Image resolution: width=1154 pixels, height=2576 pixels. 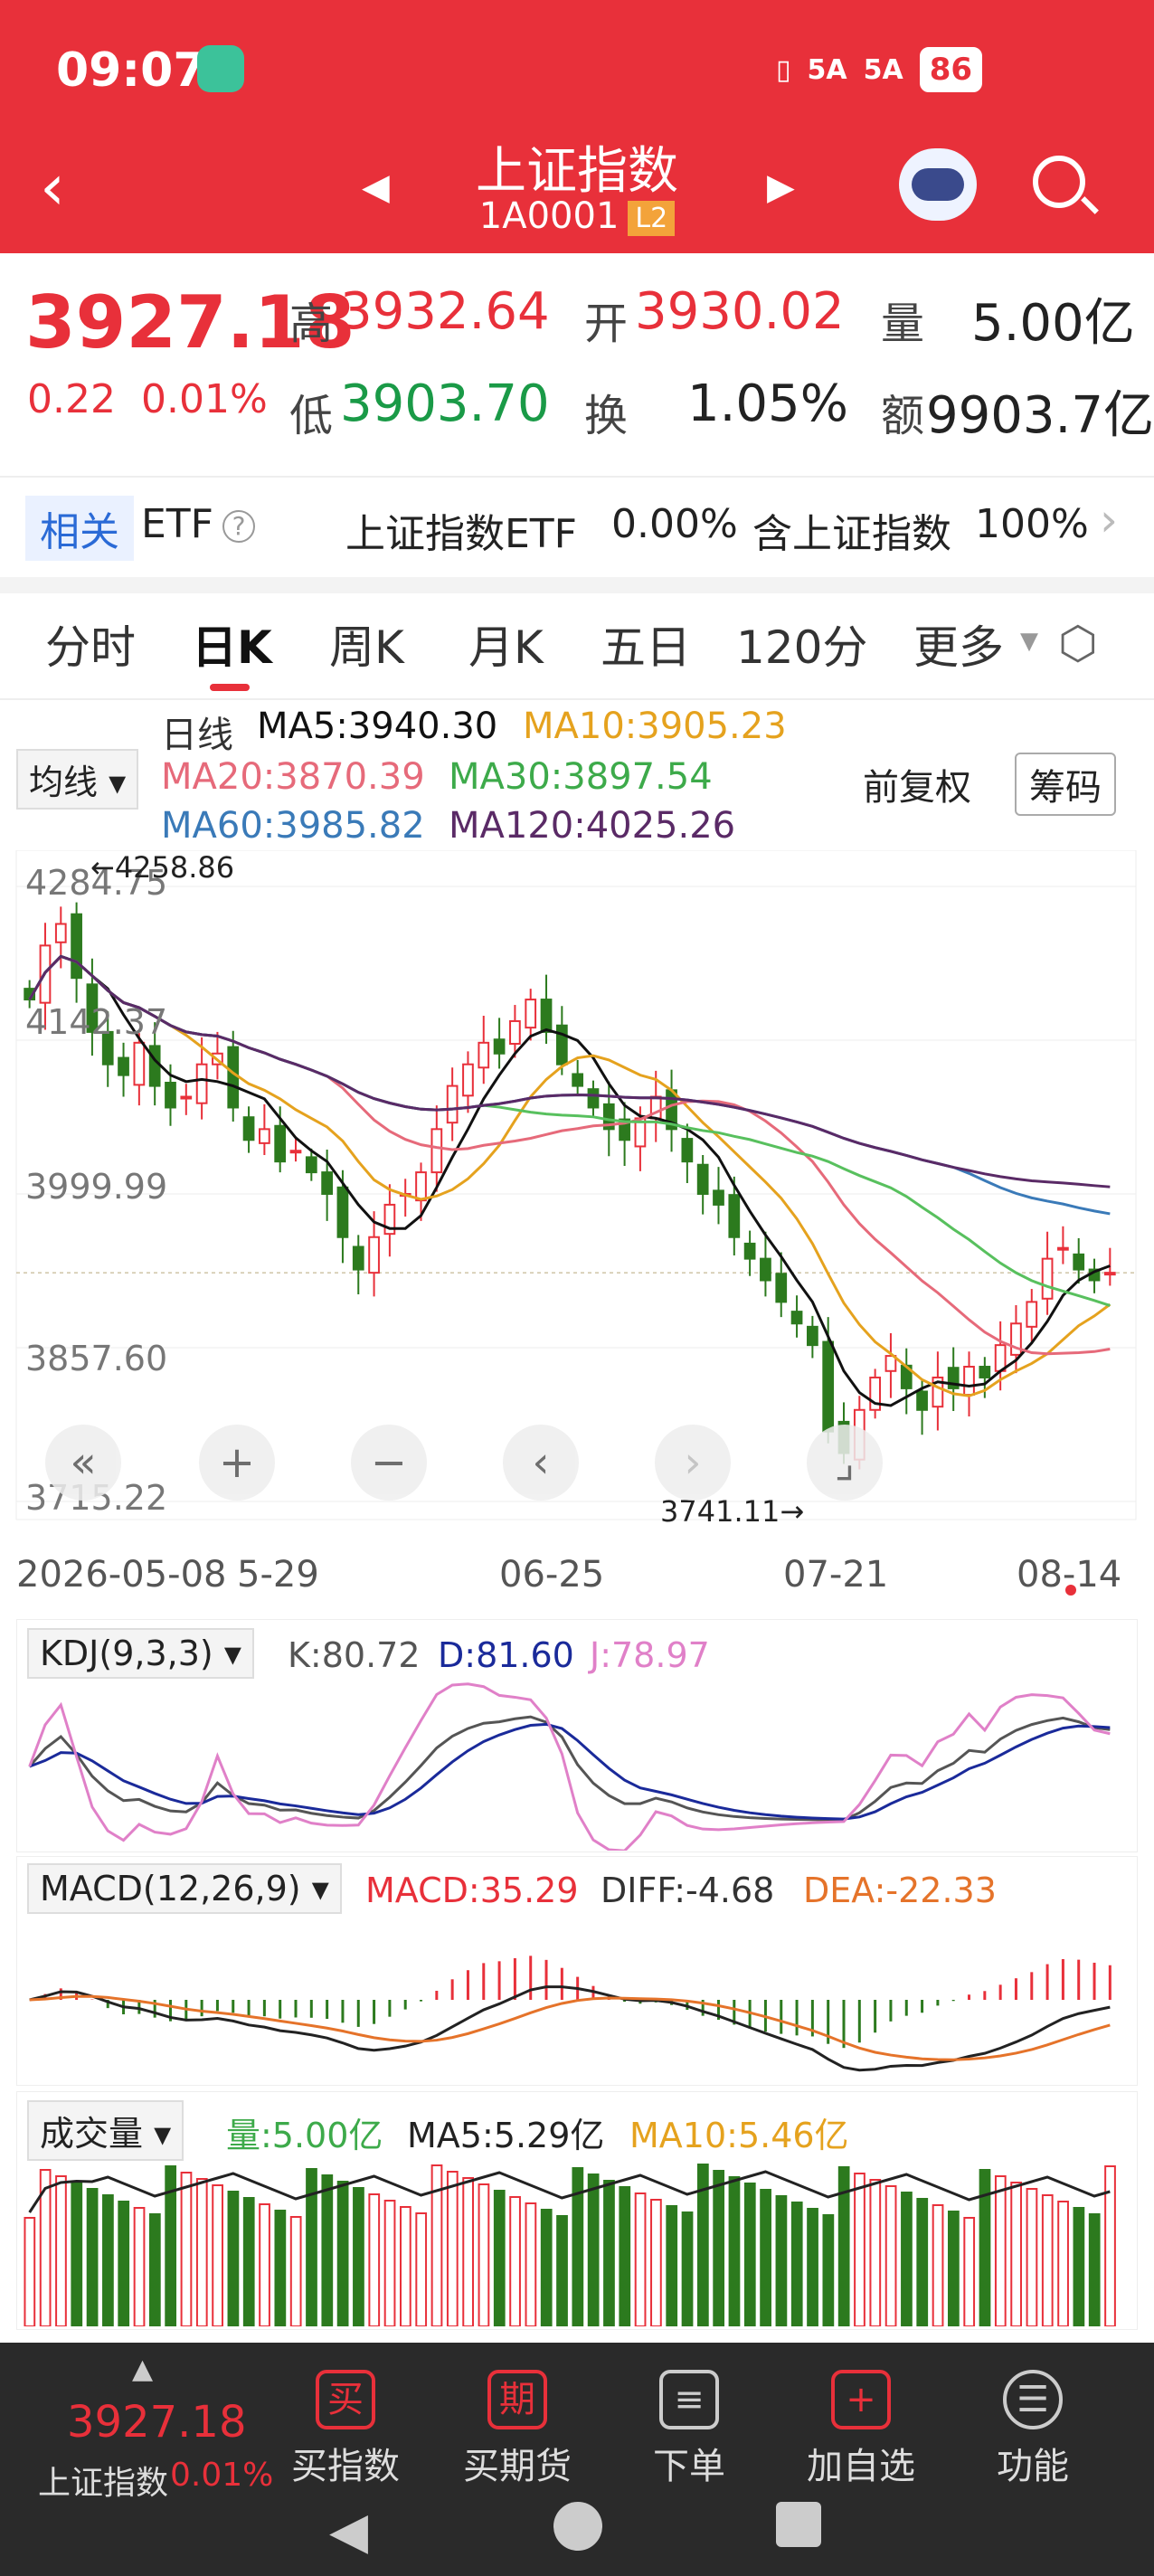 What do you see at coordinates (652, 218) in the screenshot?
I see `level-badge: L2` at bounding box center [652, 218].